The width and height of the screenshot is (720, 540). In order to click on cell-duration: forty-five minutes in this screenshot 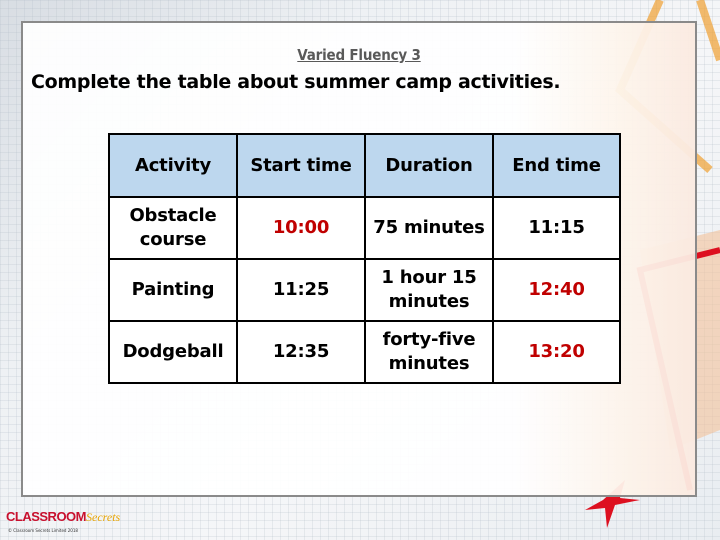, I will do `click(429, 352)`.